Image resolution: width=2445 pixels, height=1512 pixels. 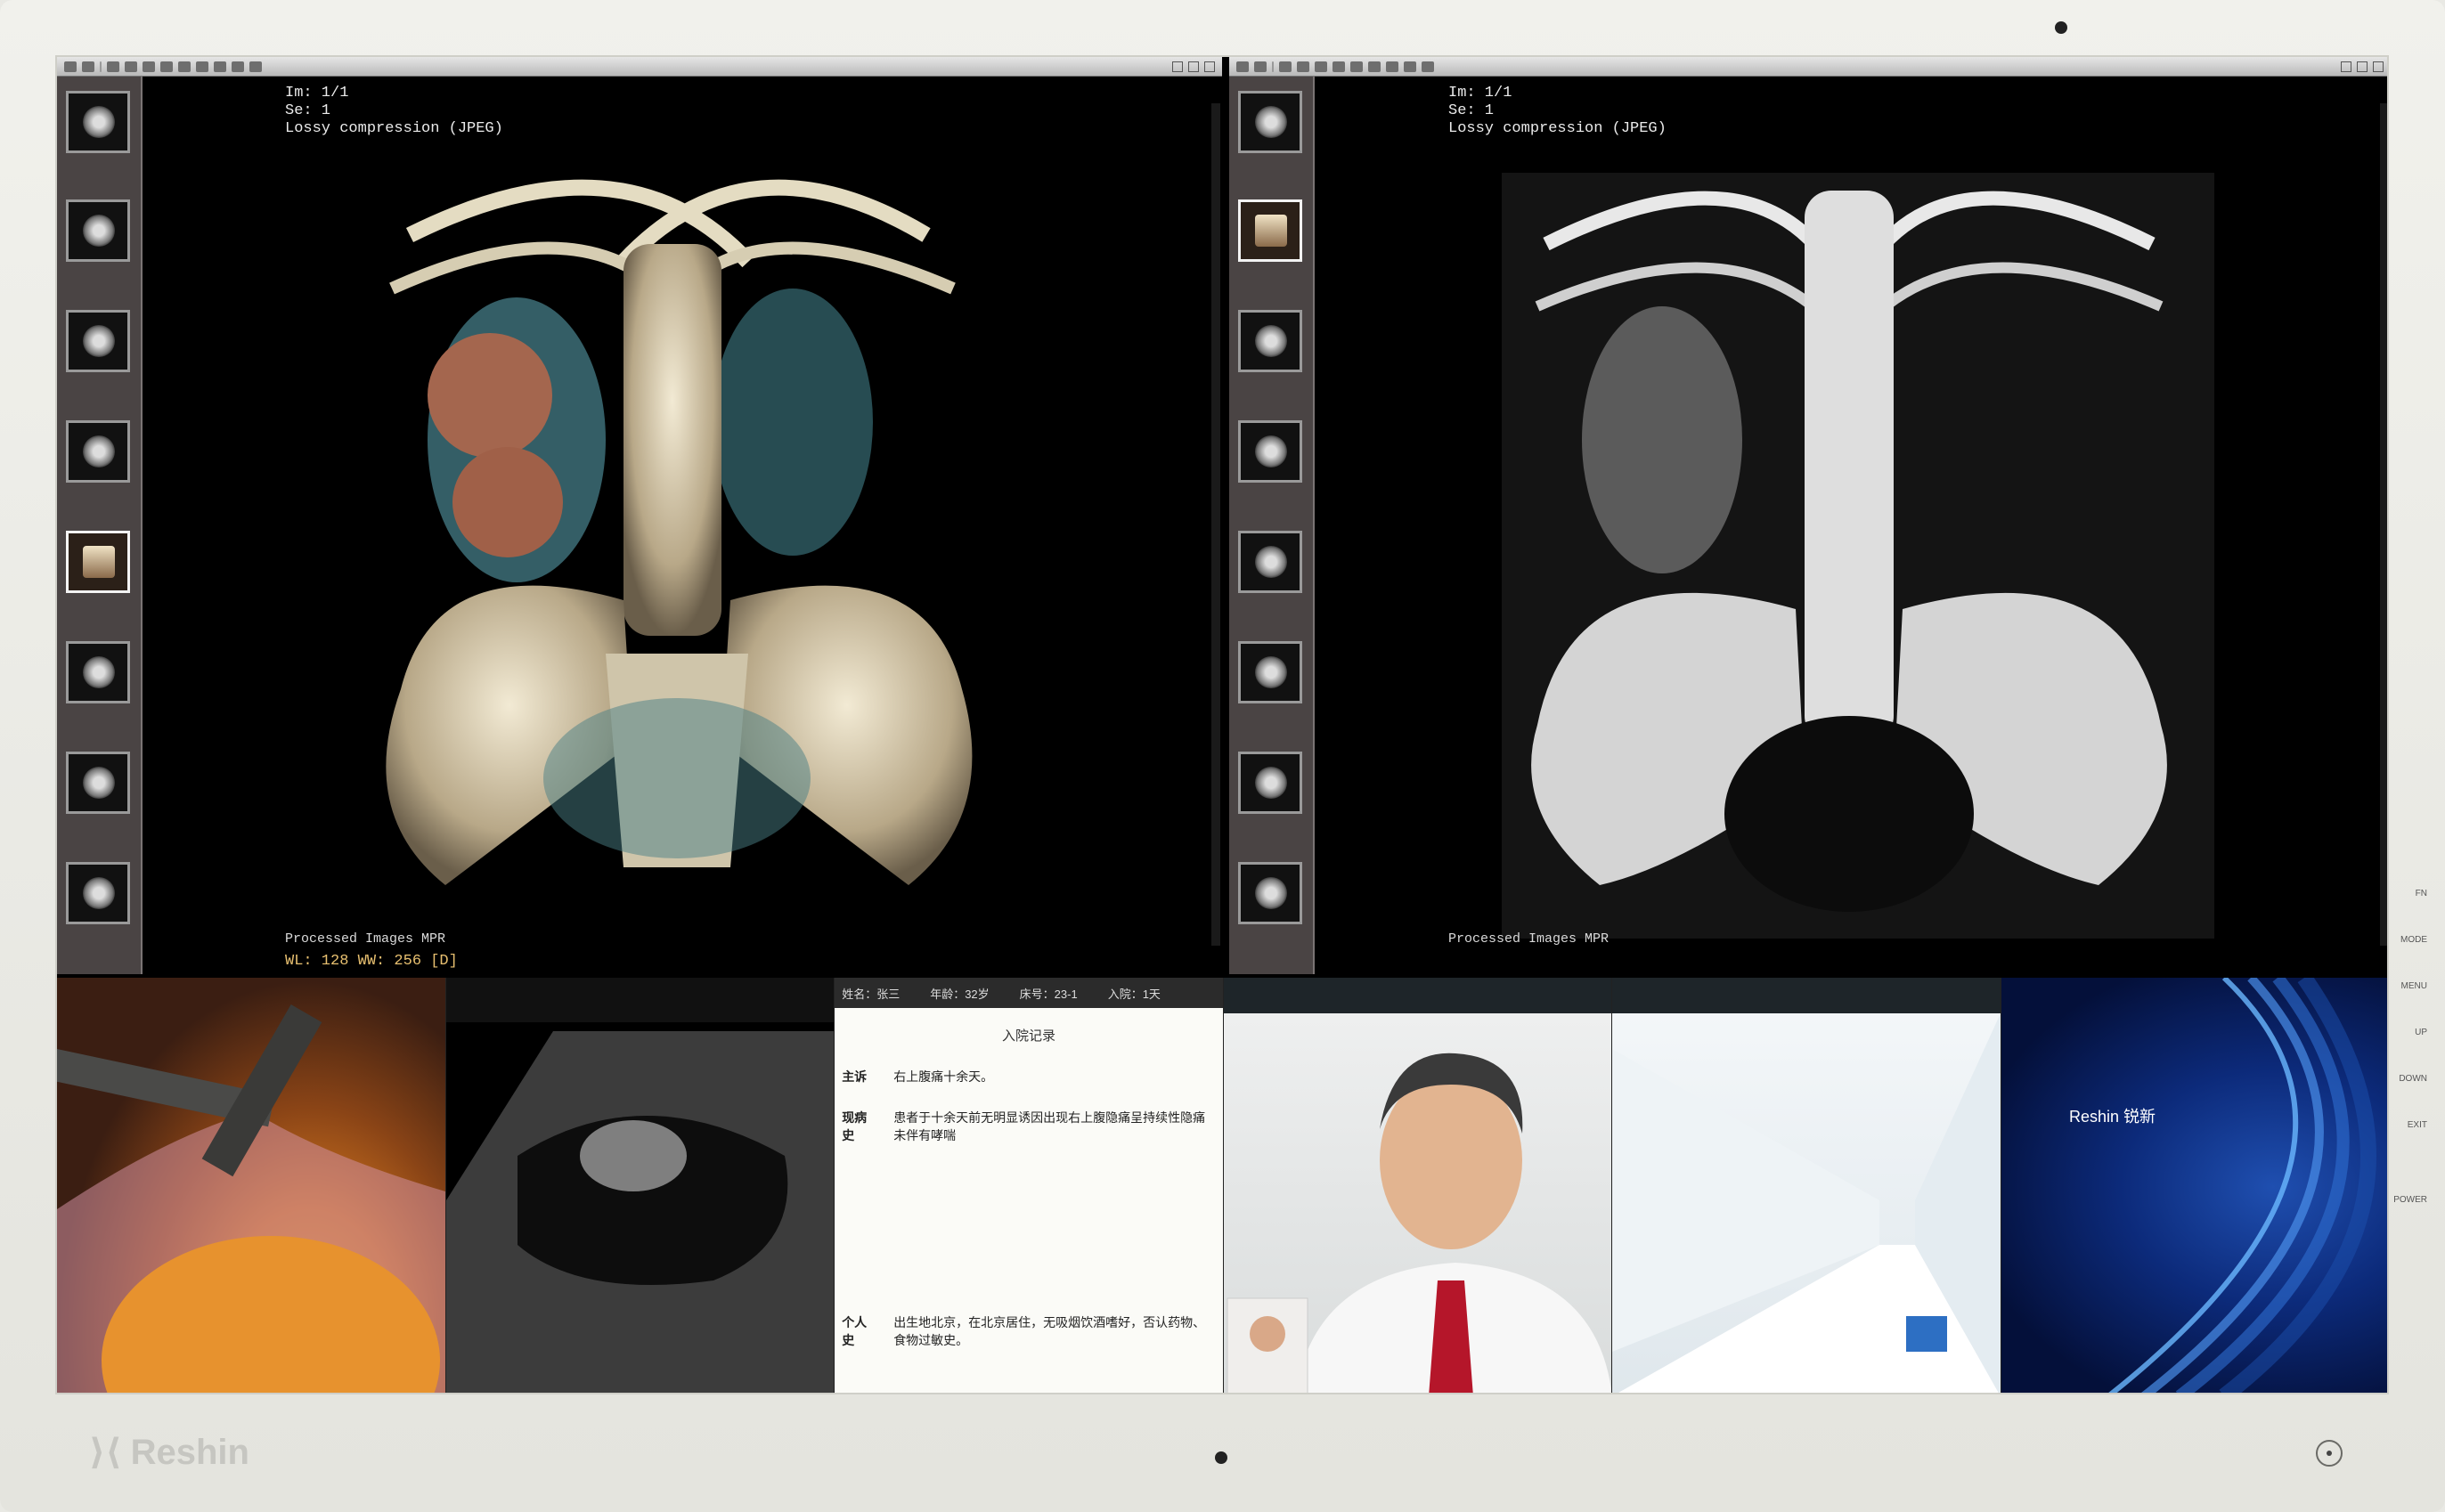 I want to click on power-button, so click(x=2329, y=1453).